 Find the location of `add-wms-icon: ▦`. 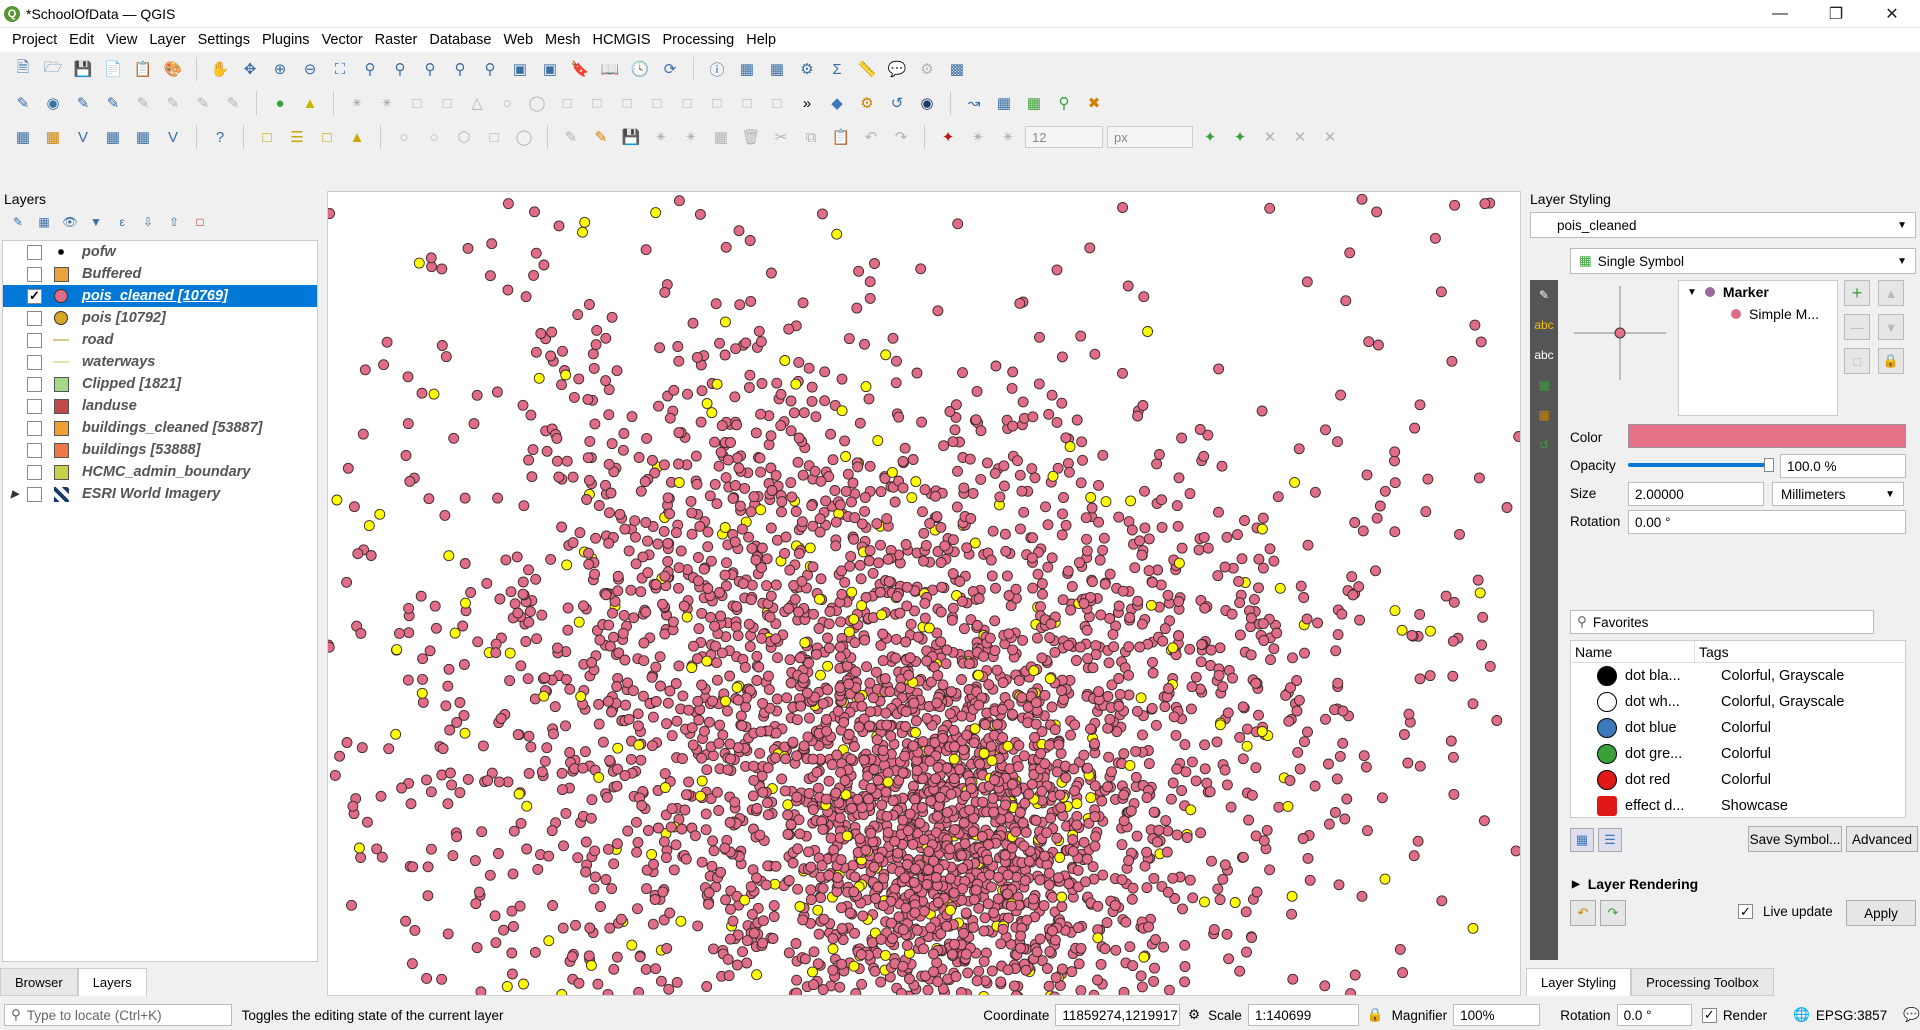

add-wms-icon: ▦ is located at coordinates (143, 137).